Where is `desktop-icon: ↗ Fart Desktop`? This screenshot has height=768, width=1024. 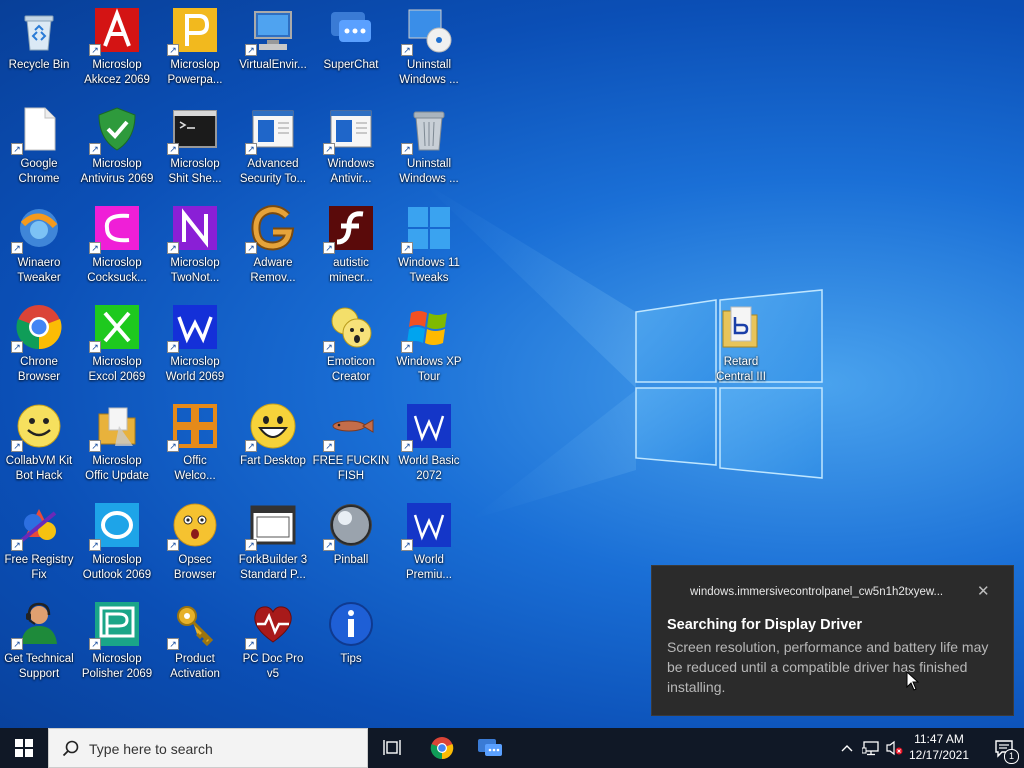 desktop-icon: ↗ Fart Desktop is located at coordinates (273, 442).